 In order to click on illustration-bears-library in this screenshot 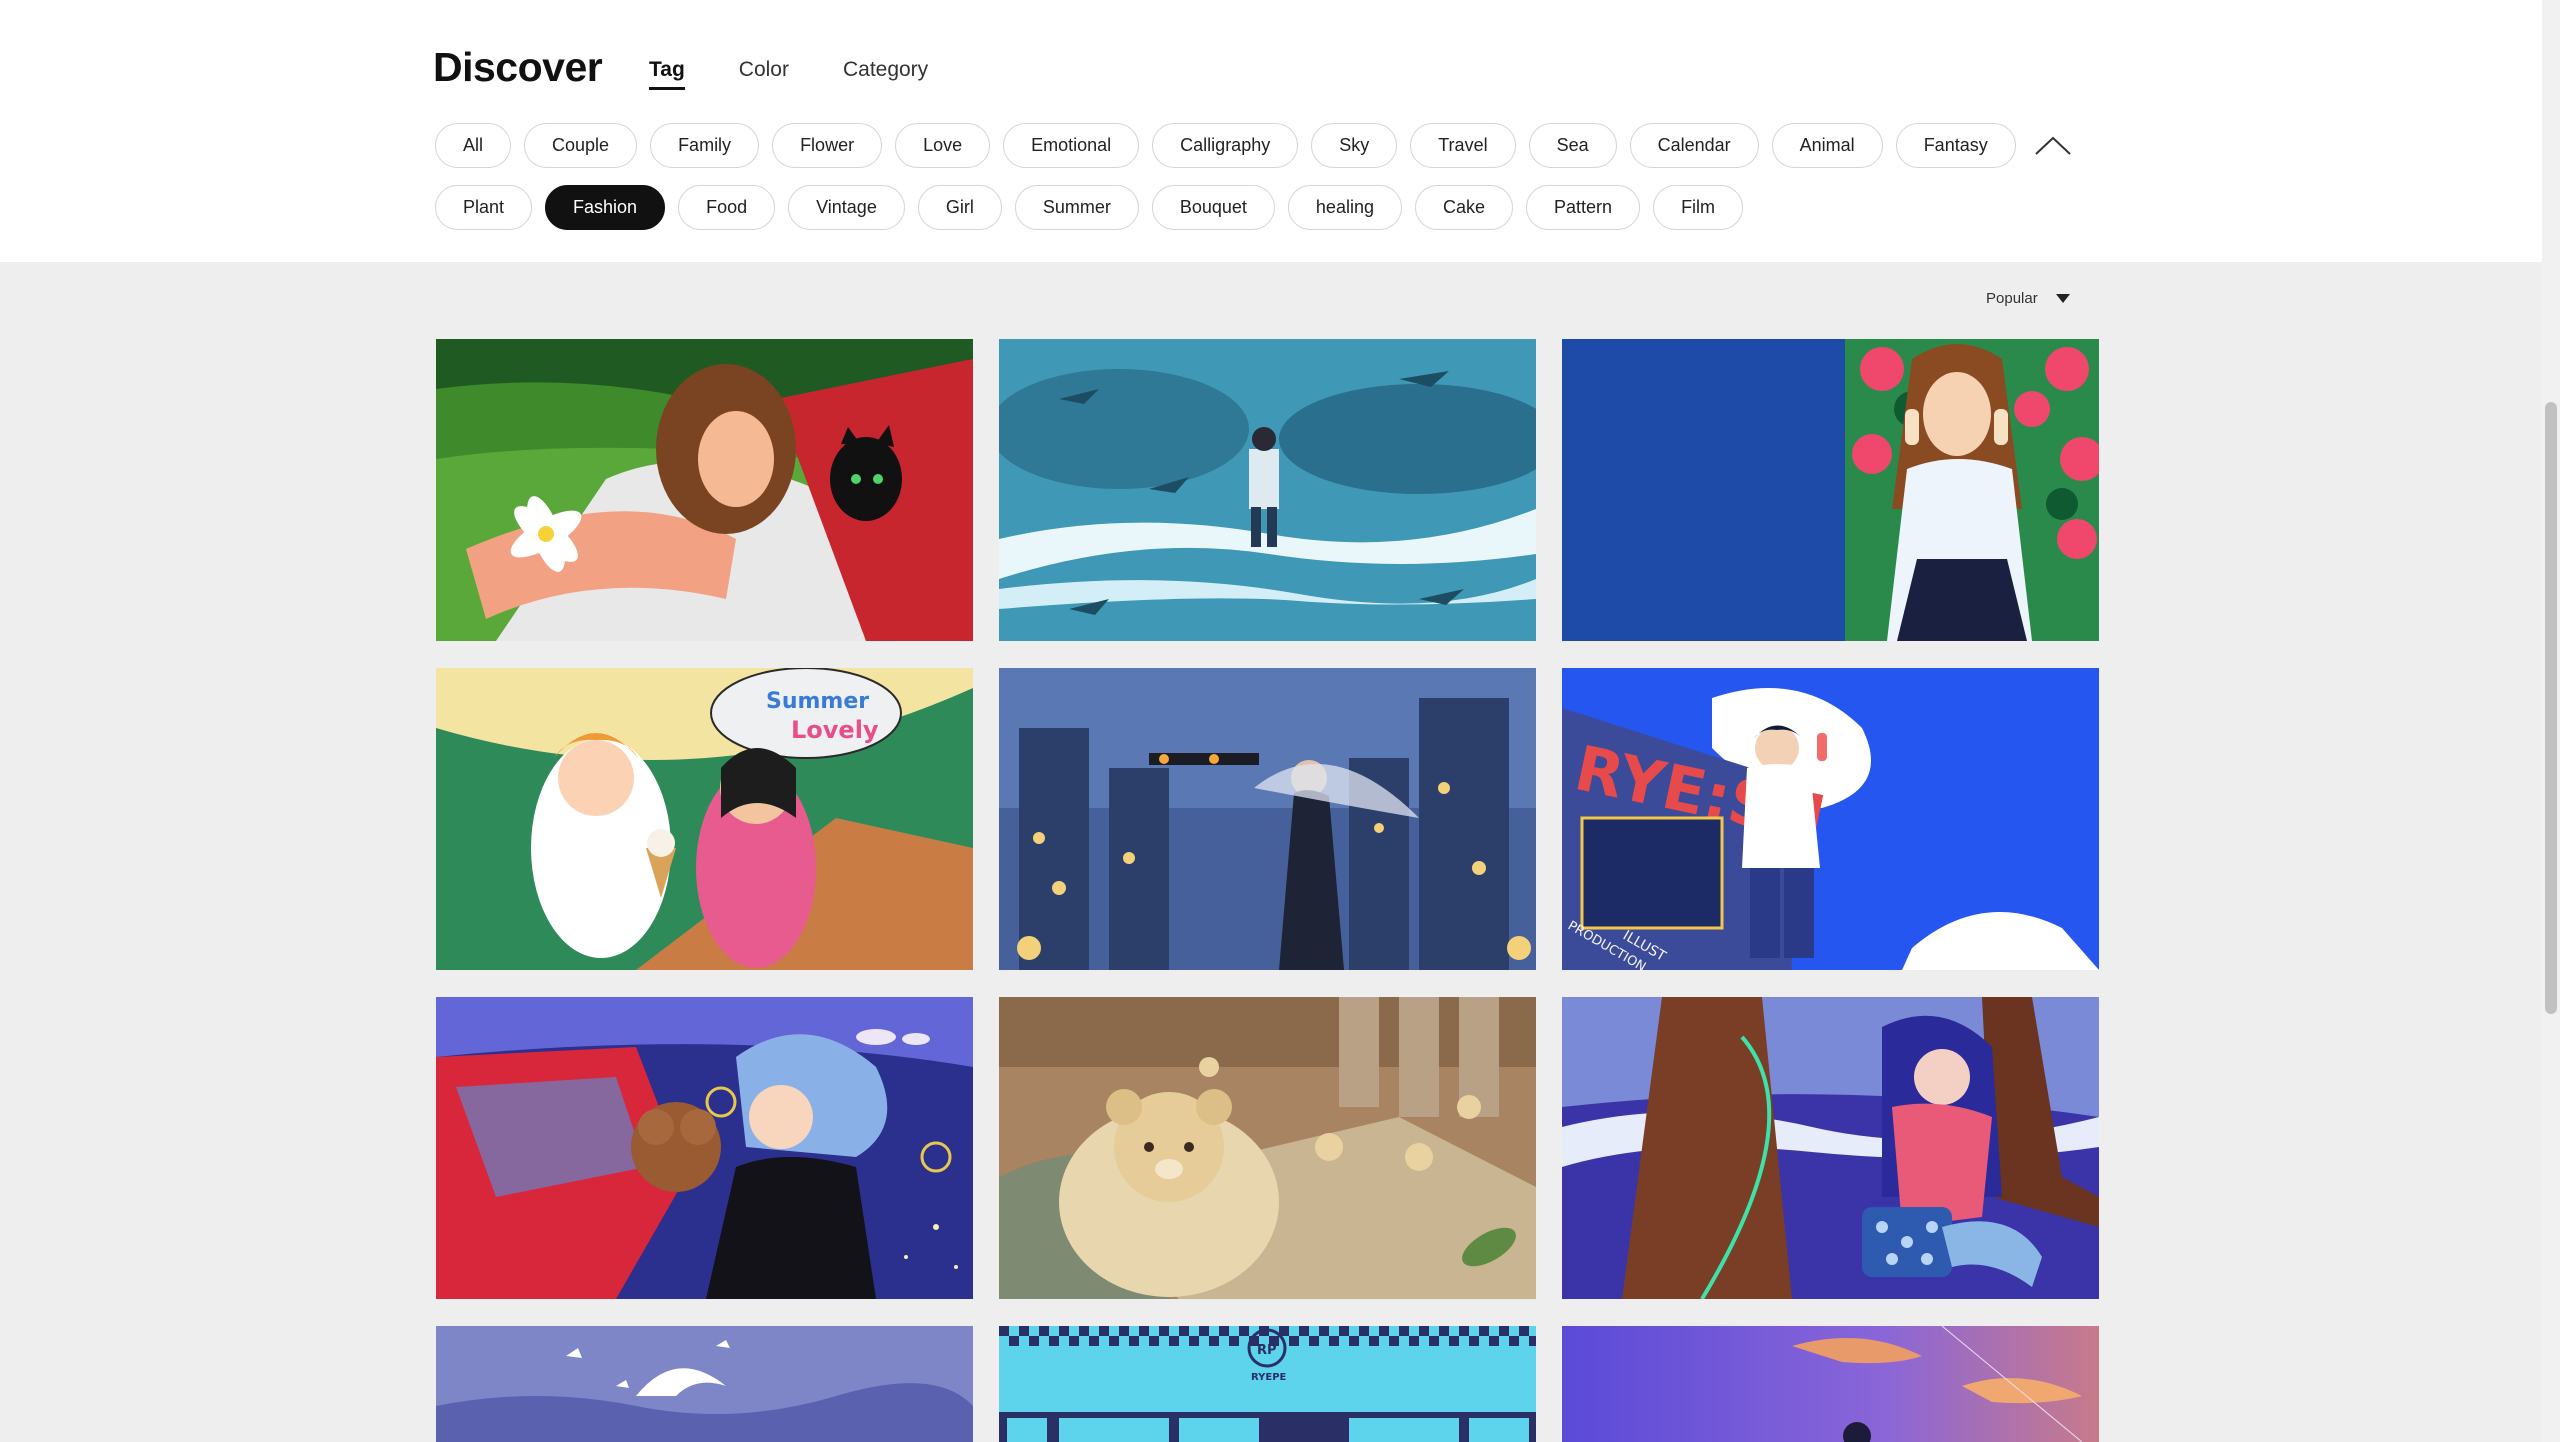, I will do `click(1267, 1148)`.